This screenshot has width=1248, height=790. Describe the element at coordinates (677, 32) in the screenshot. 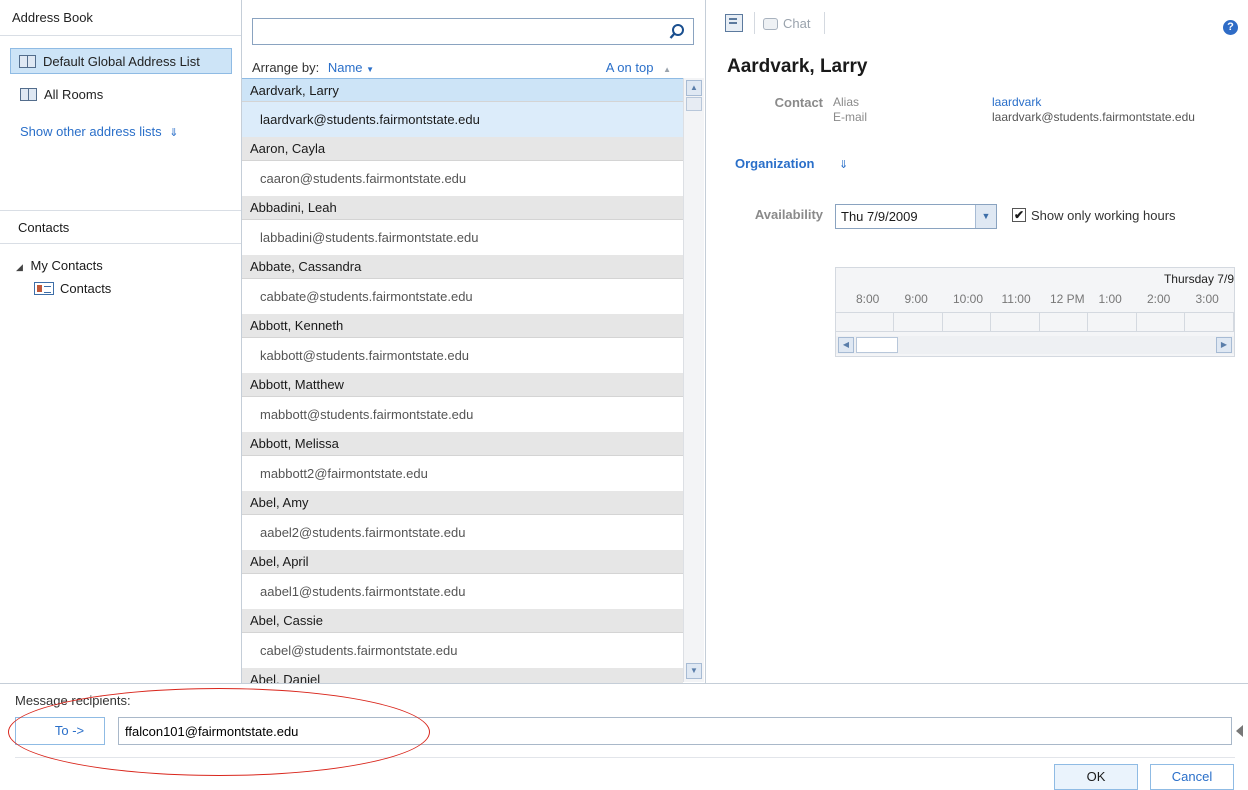

I see `search-icon` at that location.